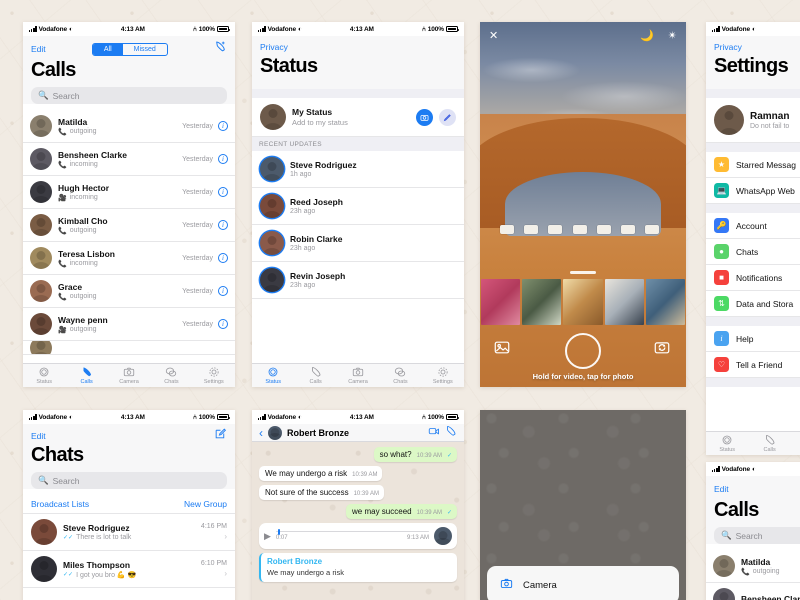 This screenshot has width=800, height=600. What do you see at coordinates (583, 351) in the screenshot?
I see `shutter-button` at bounding box center [583, 351].